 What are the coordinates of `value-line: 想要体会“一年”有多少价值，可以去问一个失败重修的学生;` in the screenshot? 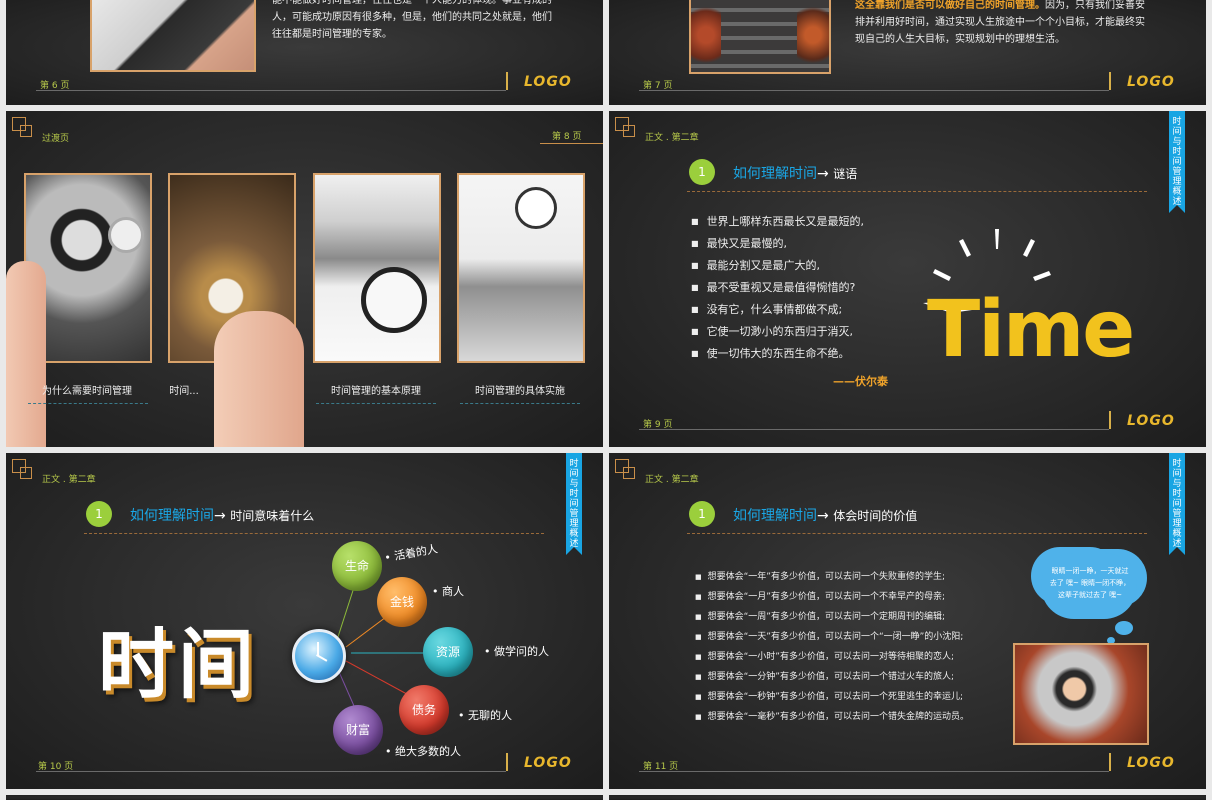 It's located at (820, 575).